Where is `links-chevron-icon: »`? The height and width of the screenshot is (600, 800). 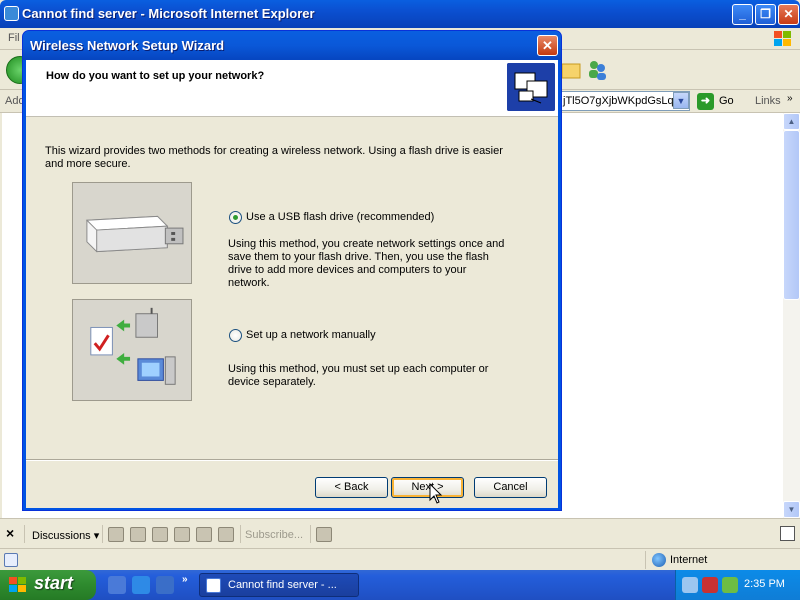 links-chevron-icon: » is located at coordinates (790, 98).